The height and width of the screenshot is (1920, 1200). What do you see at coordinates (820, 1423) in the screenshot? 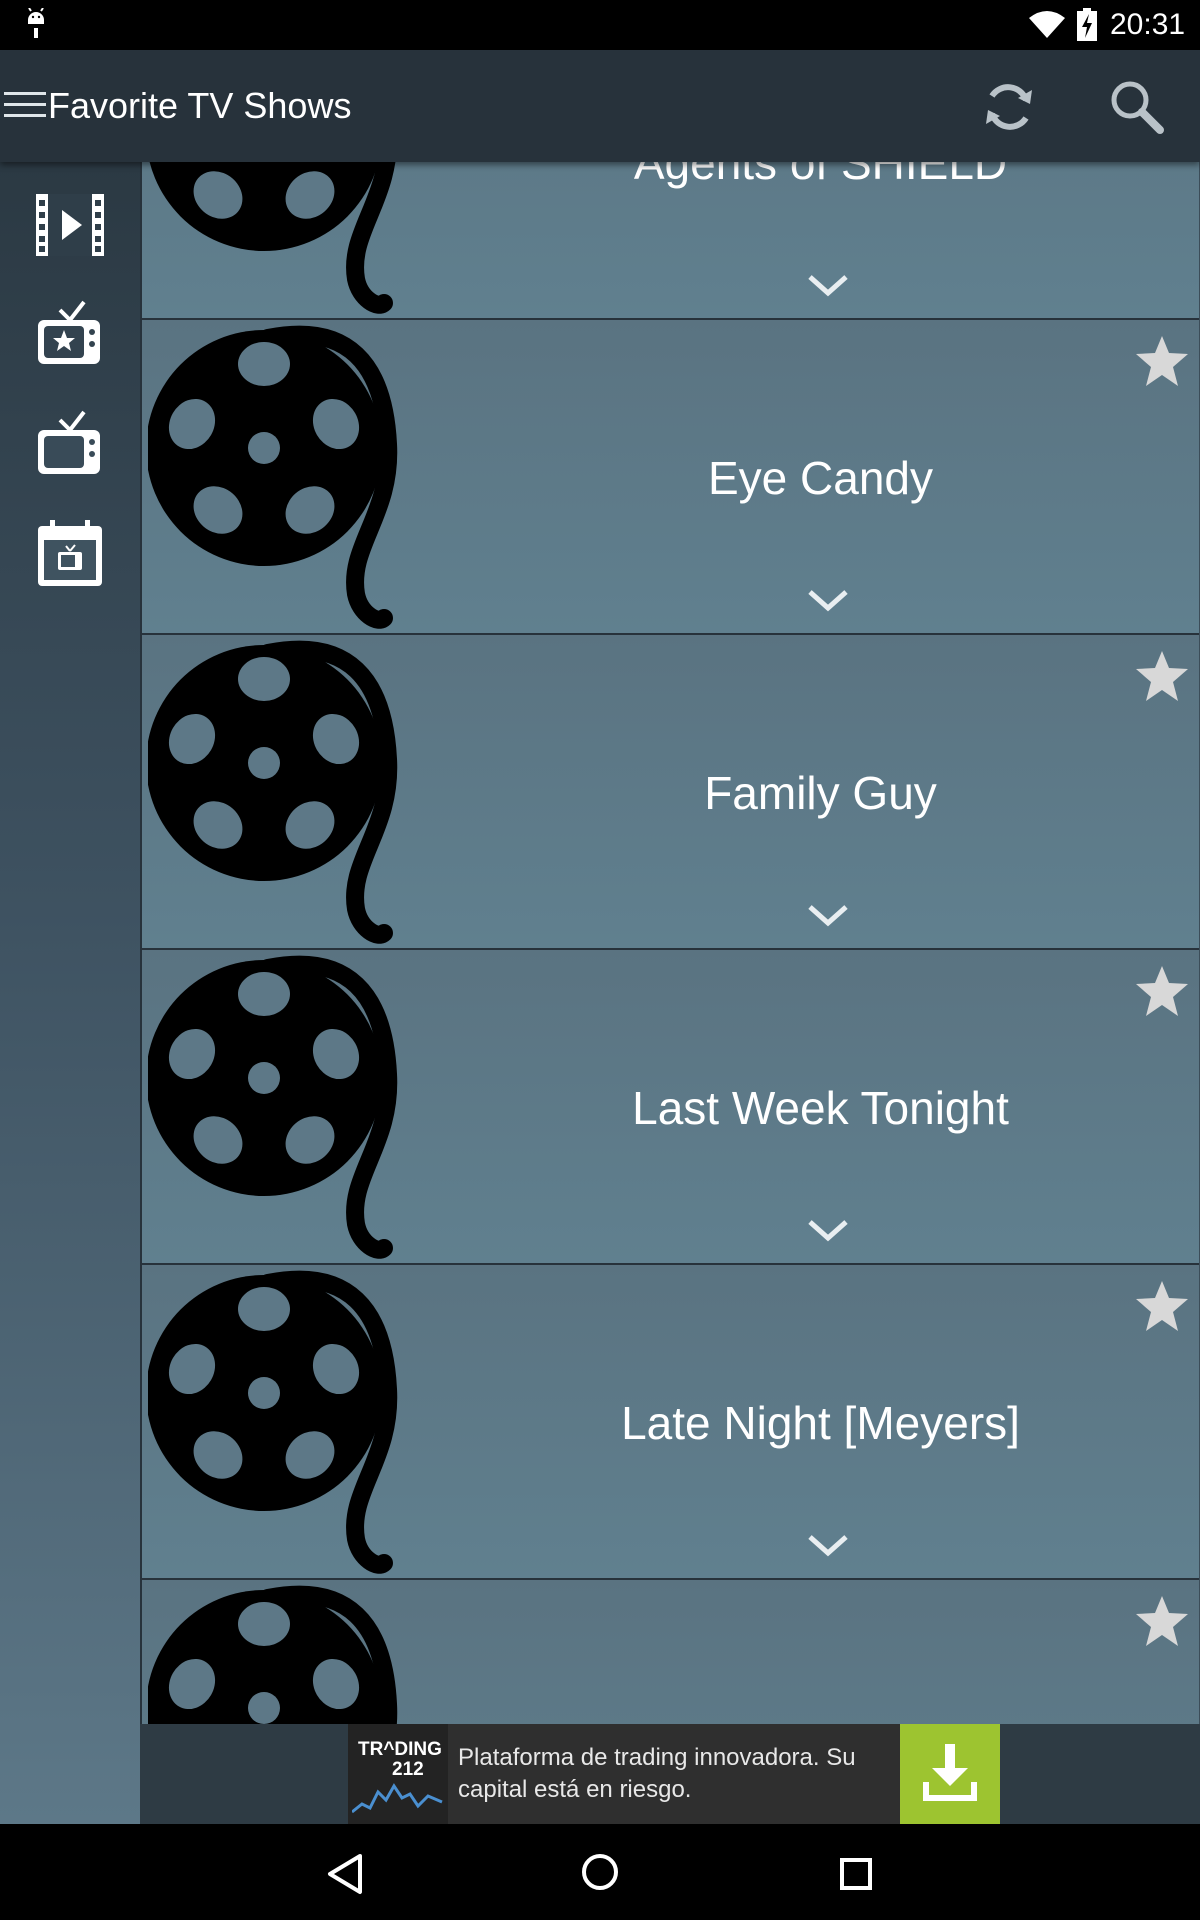
I see `show-title: Late Night [Meyers]` at bounding box center [820, 1423].